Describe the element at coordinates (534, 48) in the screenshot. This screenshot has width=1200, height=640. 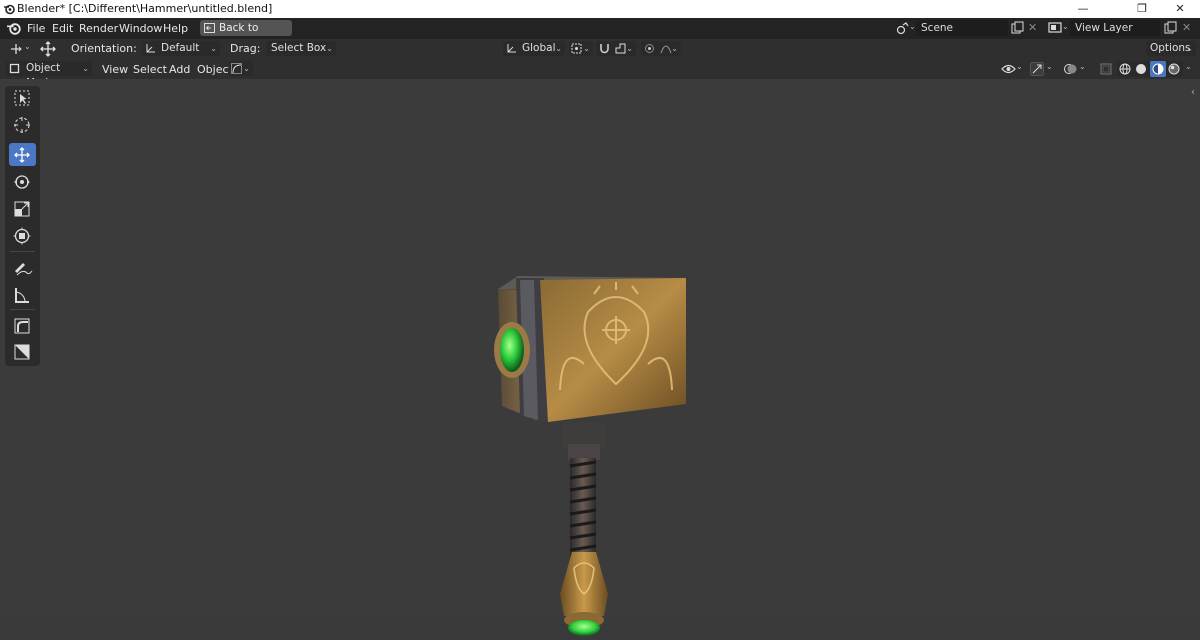
I see `transform-orientation-dropdown: Global ⌄` at that location.